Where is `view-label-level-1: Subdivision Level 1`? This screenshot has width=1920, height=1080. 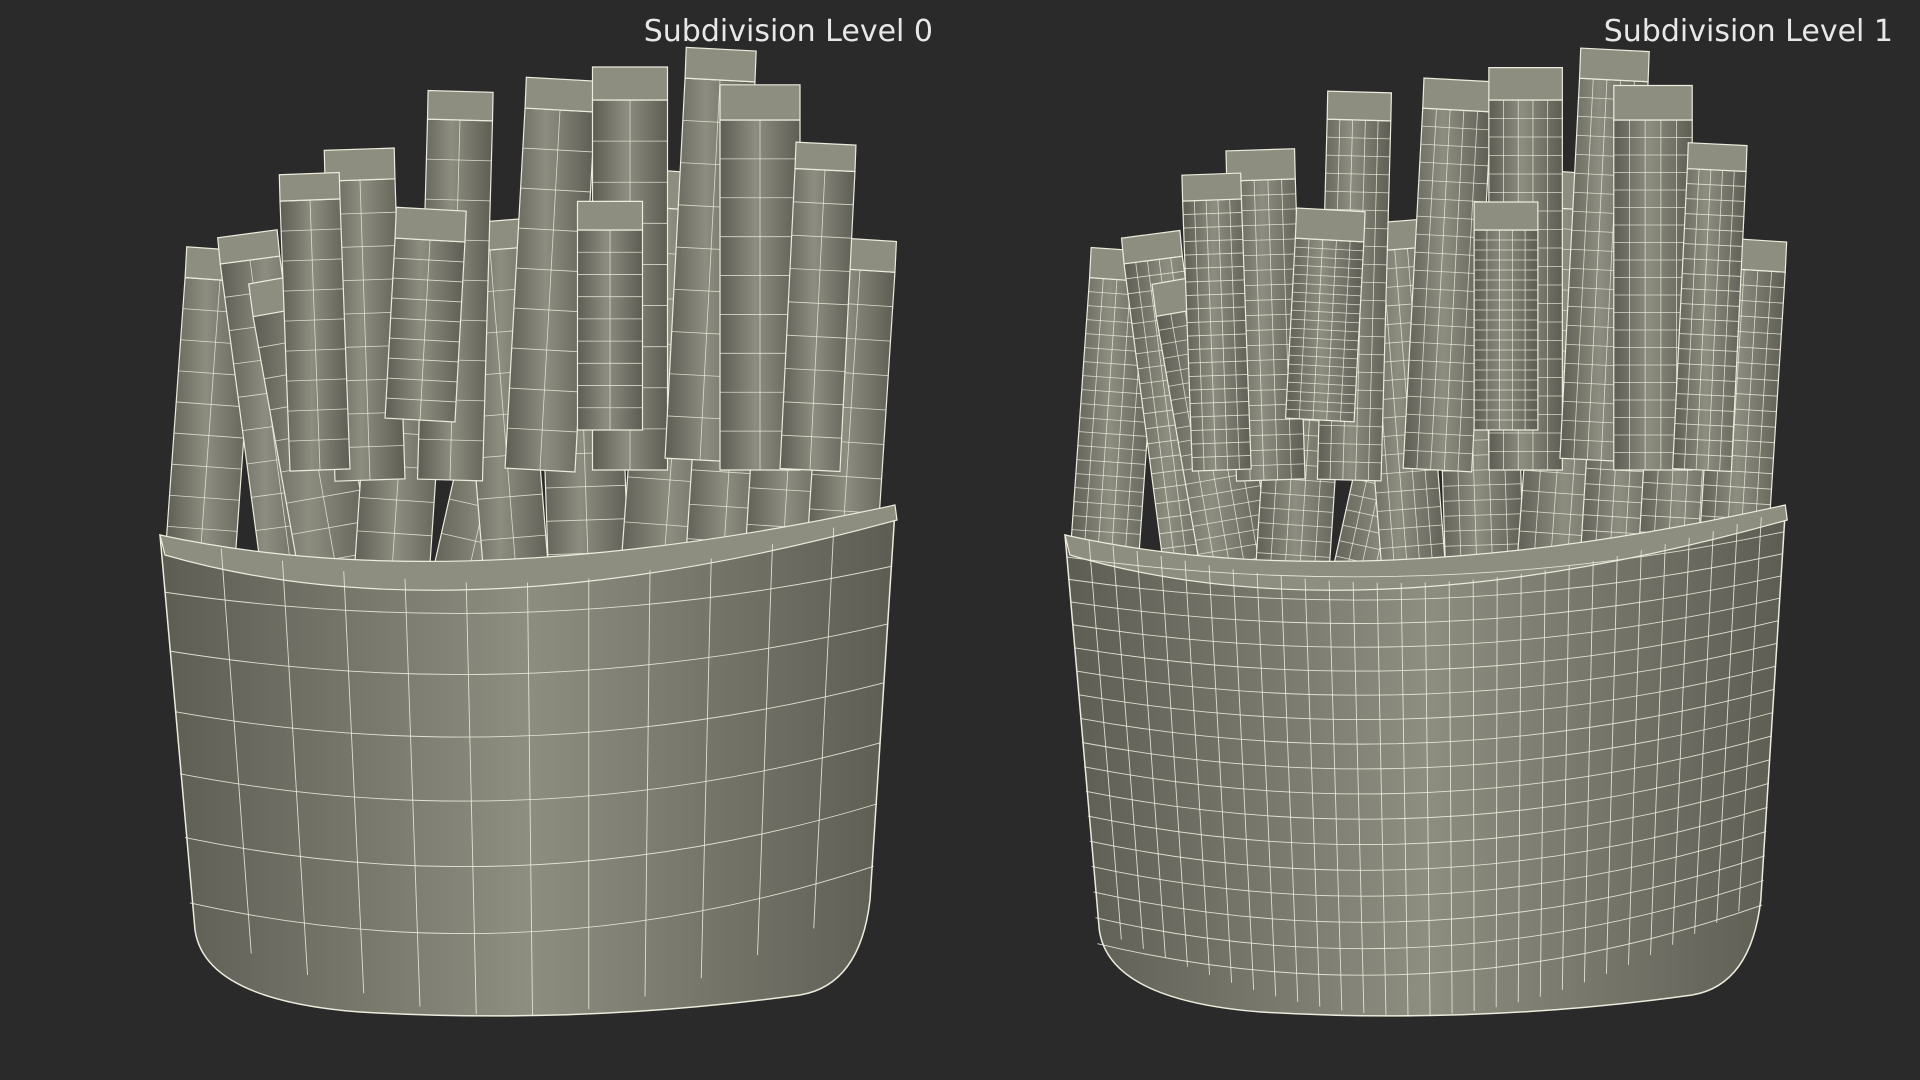 view-label-level-1: Subdivision Level 1 is located at coordinates (1748, 31).